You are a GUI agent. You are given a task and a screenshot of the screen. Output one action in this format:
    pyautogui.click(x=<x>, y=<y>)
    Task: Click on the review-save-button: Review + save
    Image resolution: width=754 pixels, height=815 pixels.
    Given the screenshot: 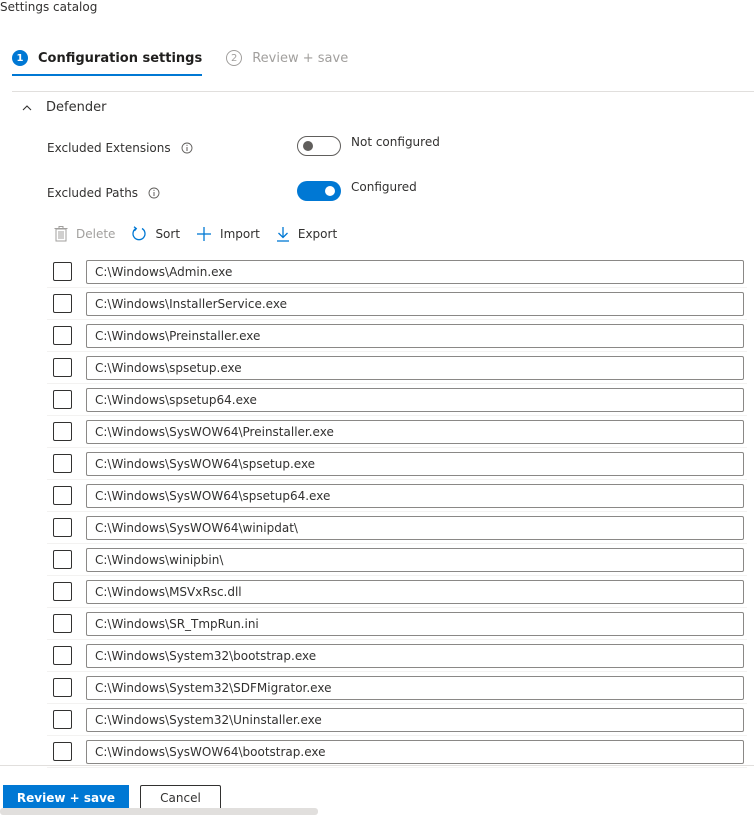 What is the action you would take?
    pyautogui.click(x=66, y=797)
    